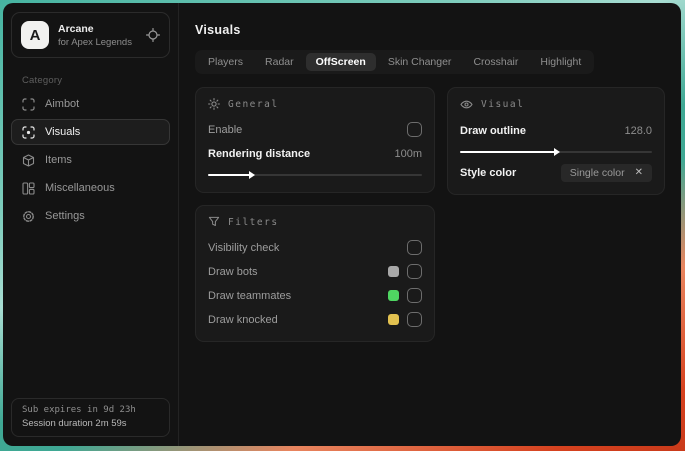  Describe the element at coordinates (225, 129) in the screenshot. I see `enable-label: Enable` at that location.